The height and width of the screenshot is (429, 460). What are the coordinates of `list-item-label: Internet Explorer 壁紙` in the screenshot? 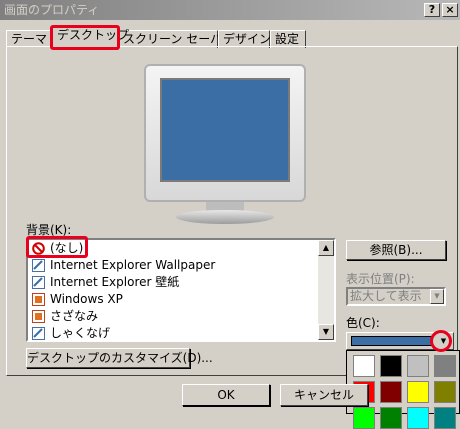 It's located at (115, 282).